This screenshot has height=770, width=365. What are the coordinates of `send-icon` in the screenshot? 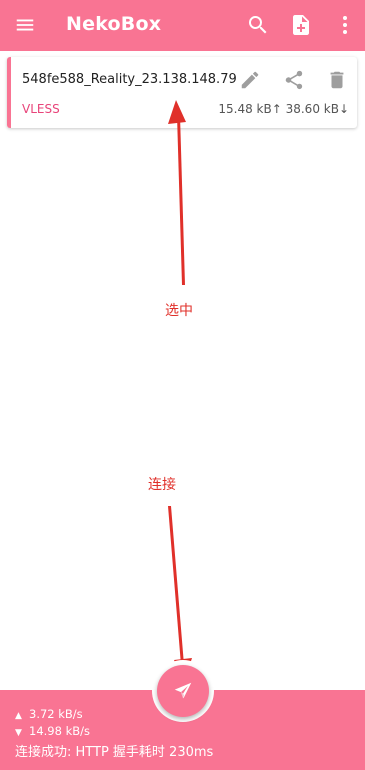 It's located at (183, 690).